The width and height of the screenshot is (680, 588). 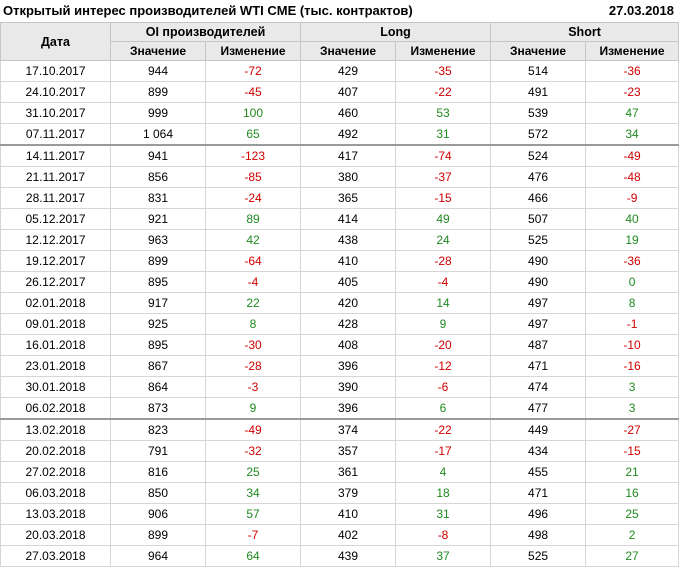 What do you see at coordinates (538, 219) in the screenshot?
I see `short-value-cell: 507` at bounding box center [538, 219].